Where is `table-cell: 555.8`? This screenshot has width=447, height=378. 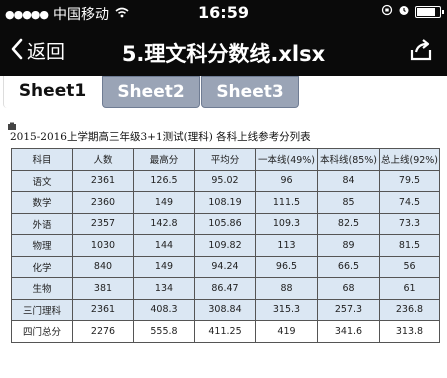
table-cell: 555.8 is located at coordinates (164, 331).